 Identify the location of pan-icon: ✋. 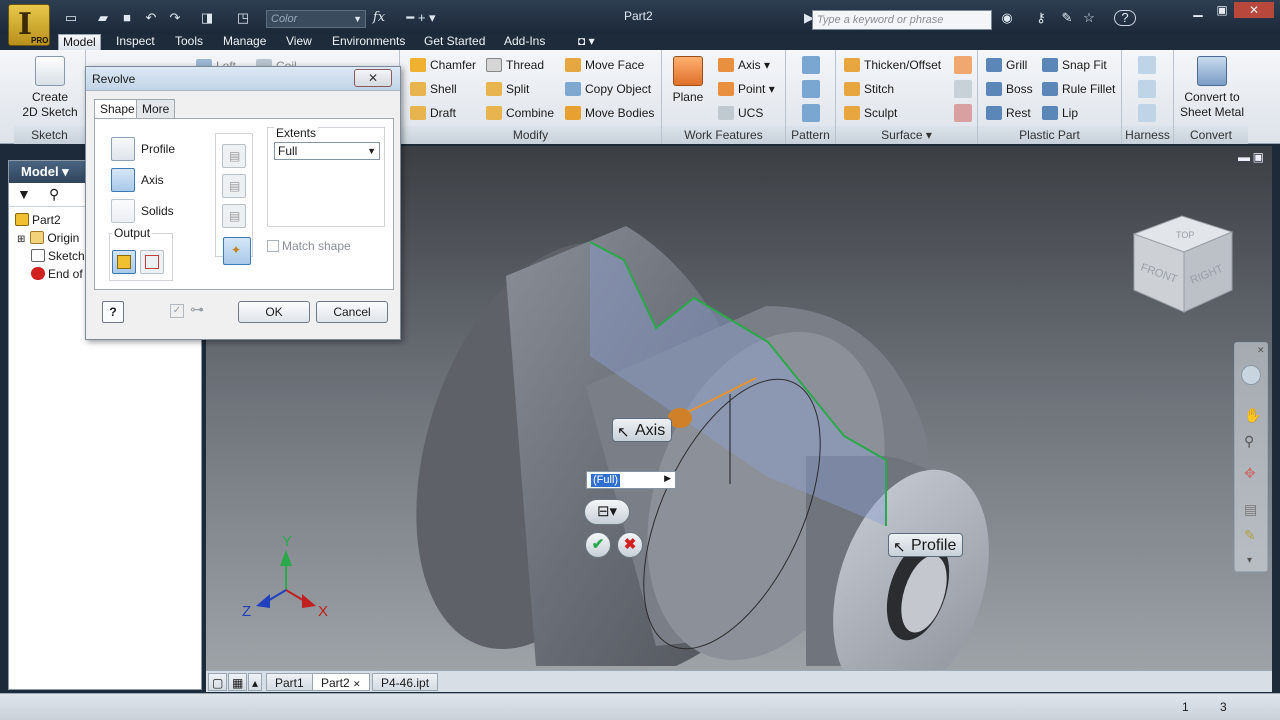
(1252, 415).